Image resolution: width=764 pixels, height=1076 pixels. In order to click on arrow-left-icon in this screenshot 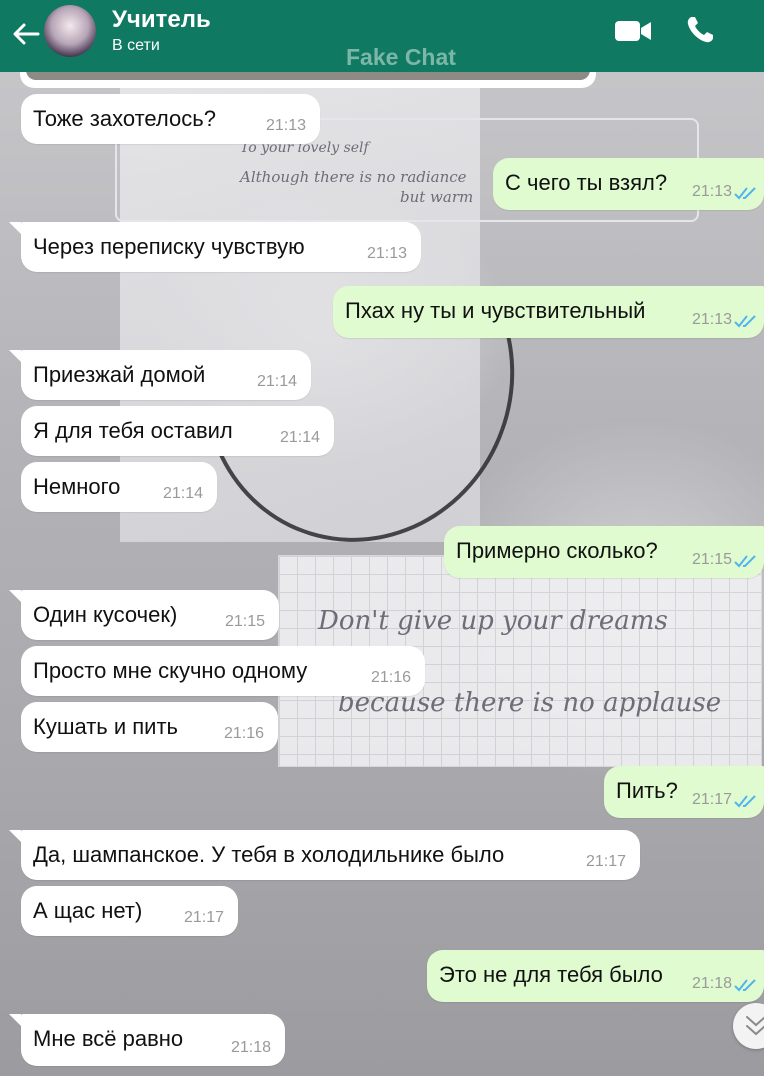, I will do `click(26, 34)`.